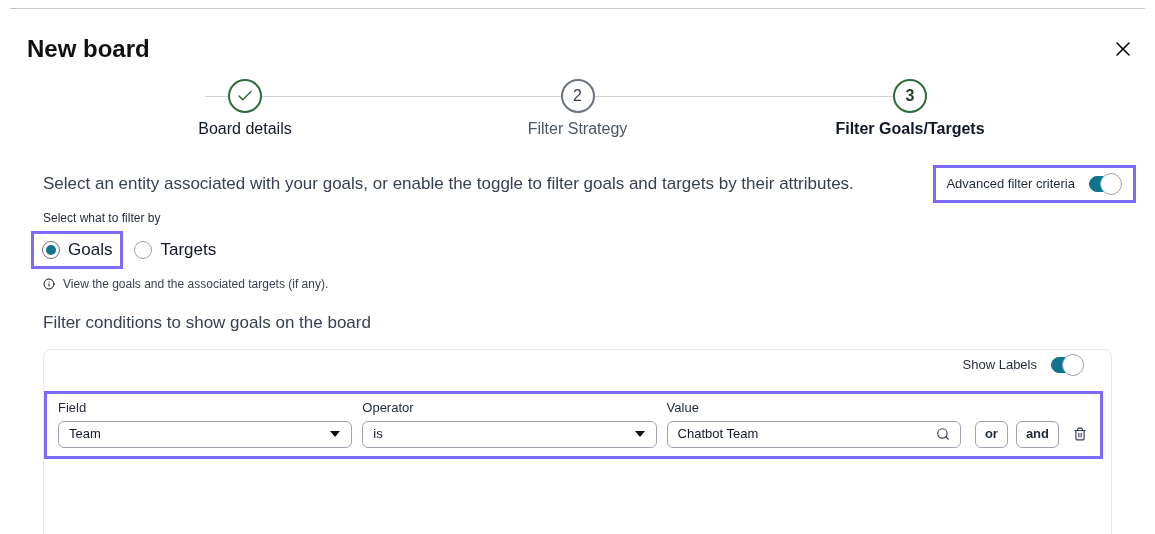 This screenshot has width=1155, height=534. What do you see at coordinates (991, 434) in the screenshot?
I see `logic-button: or` at bounding box center [991, 434].